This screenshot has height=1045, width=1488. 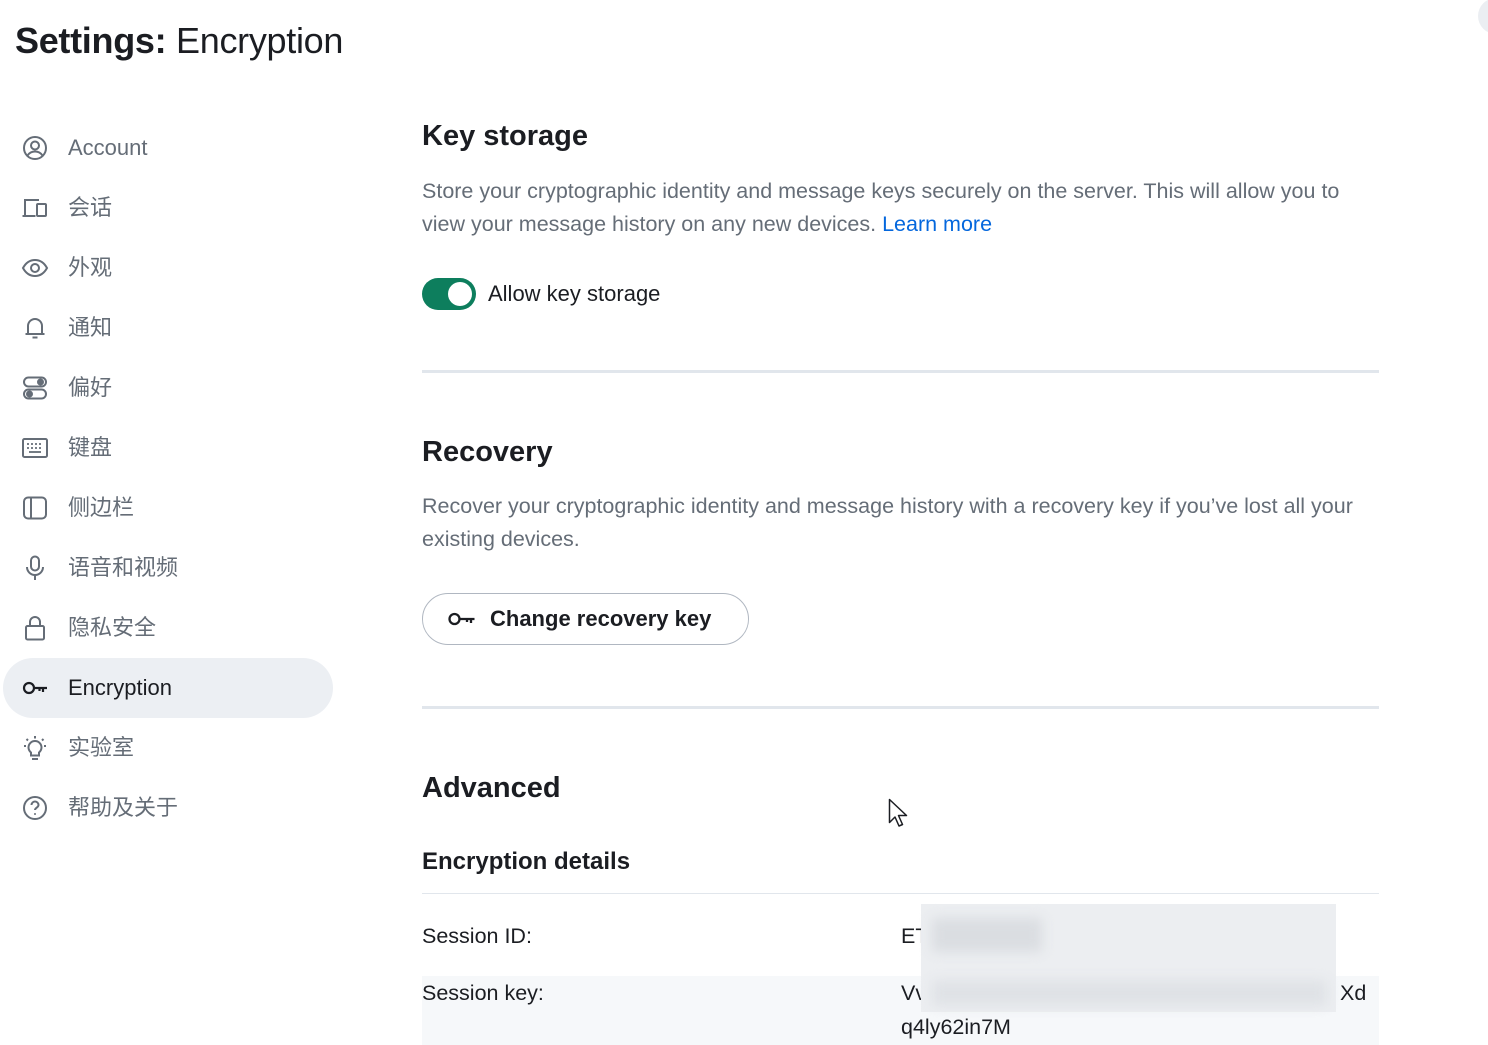 I want to click on session-id-label: Session ID:, so click(x=477, y=936).